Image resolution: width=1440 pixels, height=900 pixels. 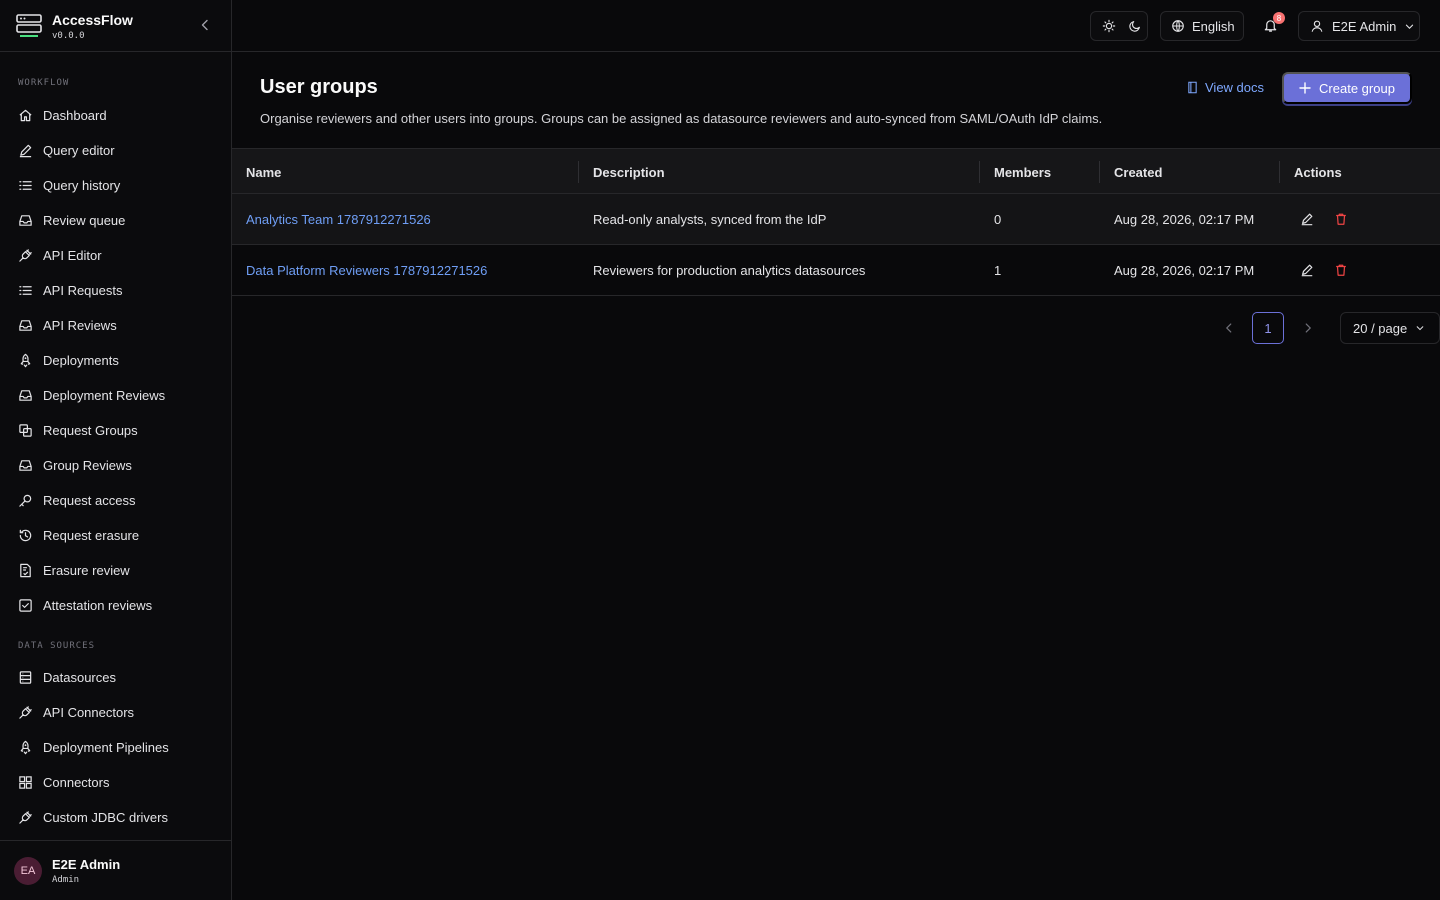 What do you see at coordinates (1023, 172) in the screenshot?
I see `column-header-members: Members` at bounding box center [1023, 172].